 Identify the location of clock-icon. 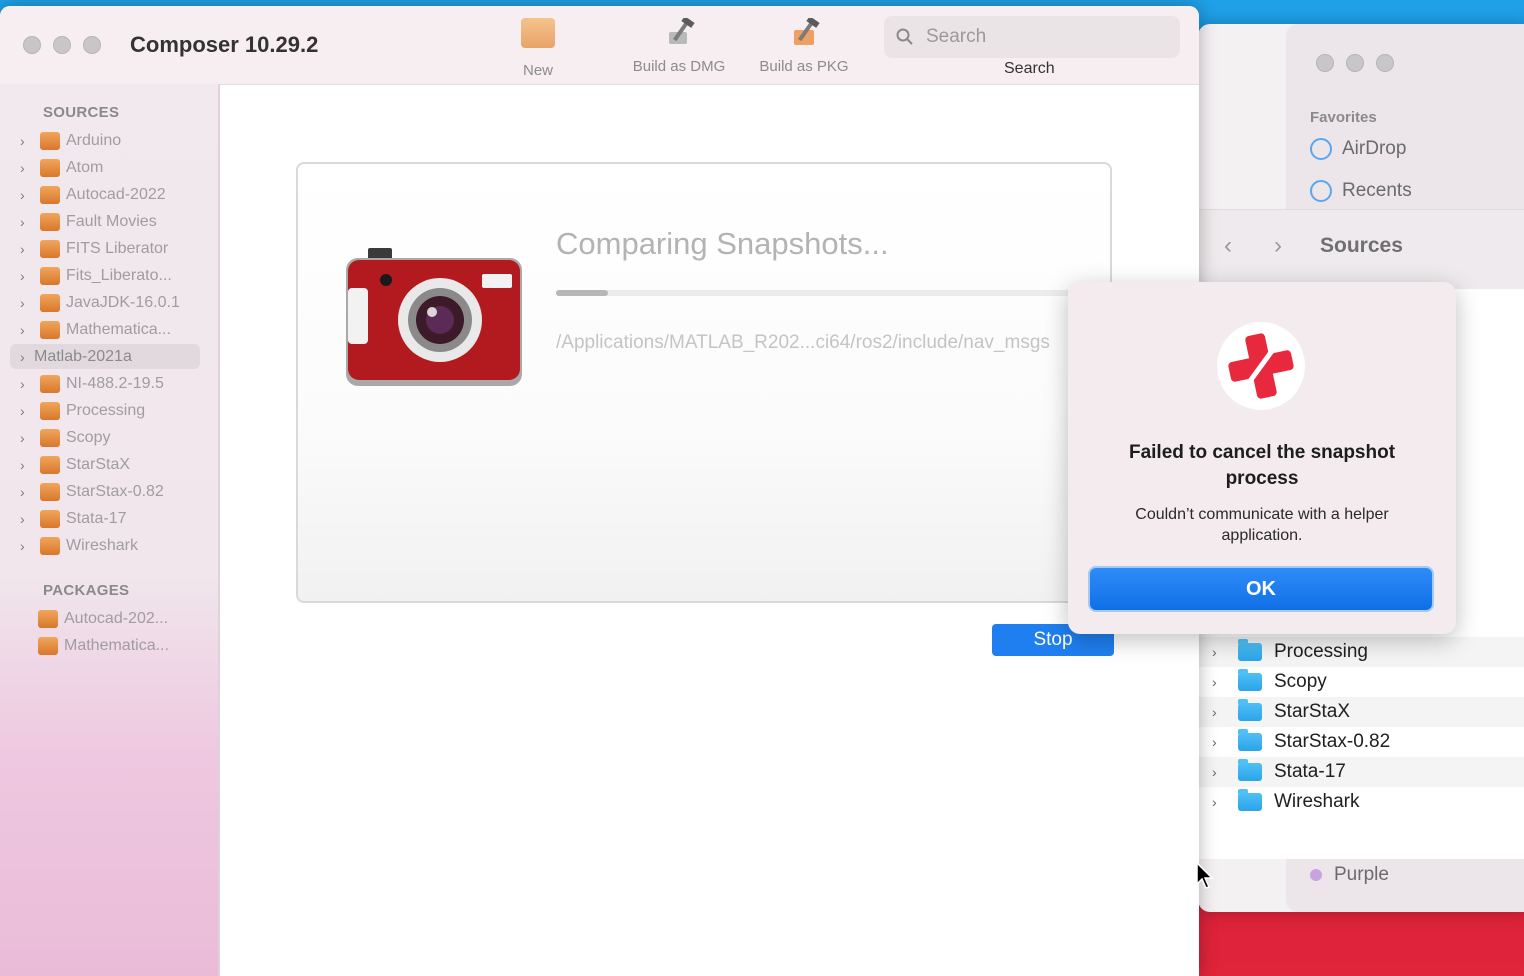
(1321, 191).